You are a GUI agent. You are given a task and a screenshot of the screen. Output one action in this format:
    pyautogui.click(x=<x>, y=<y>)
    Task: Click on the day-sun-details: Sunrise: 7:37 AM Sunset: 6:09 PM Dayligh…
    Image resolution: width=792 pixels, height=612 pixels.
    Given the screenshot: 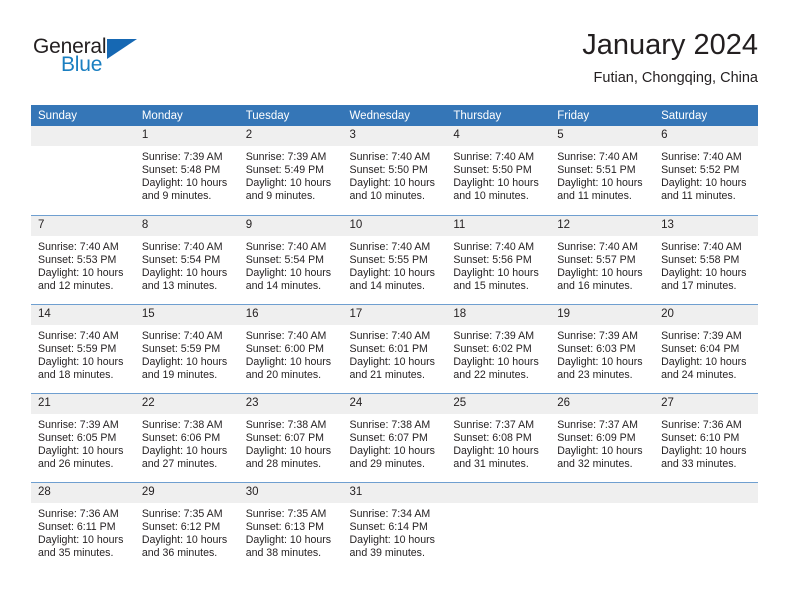 What is the action you would take?
    pyautogui.click(x=600, y=444)
    